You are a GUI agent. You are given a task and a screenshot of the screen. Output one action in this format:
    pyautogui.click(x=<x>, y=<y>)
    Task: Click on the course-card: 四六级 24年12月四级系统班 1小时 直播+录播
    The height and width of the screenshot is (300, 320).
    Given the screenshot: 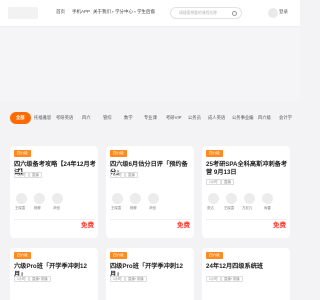 What is the action you would take?
    pyautogui.click(x=246, y=274)
    